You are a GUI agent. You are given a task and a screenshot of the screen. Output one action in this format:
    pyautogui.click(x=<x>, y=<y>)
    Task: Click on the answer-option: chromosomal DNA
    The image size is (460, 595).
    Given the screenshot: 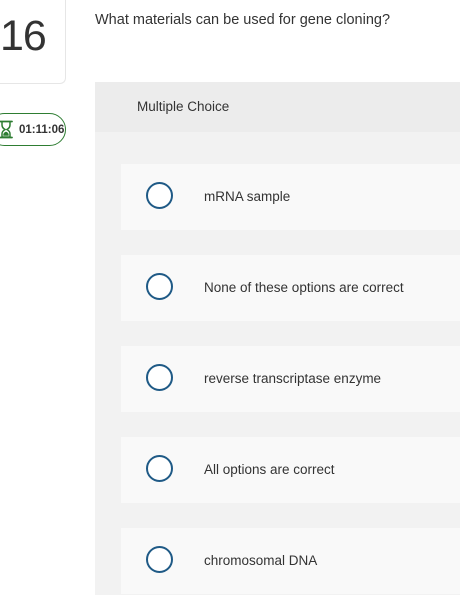 What is the action you would take?
    pyautogui.click(x=290, y=561)
    